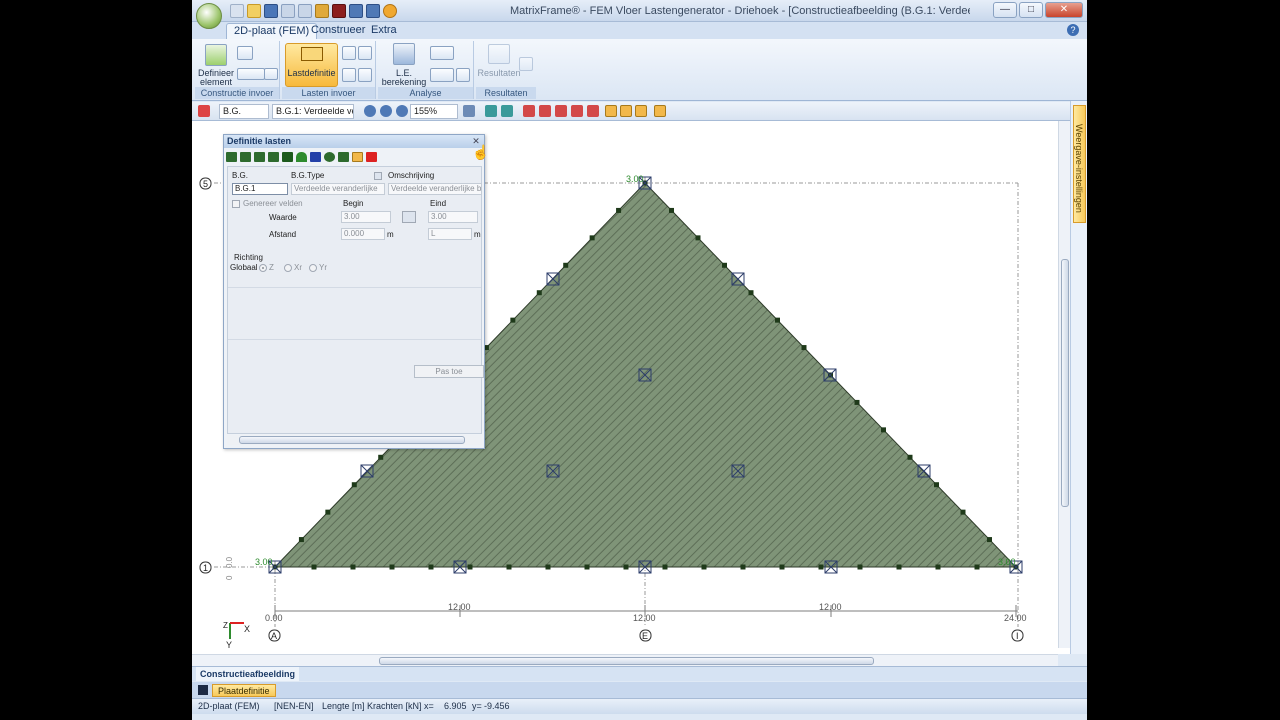 Image resolution: width=1280 pixels, height=720 pixels. I want to click on stop-icon, so click(339, 11).